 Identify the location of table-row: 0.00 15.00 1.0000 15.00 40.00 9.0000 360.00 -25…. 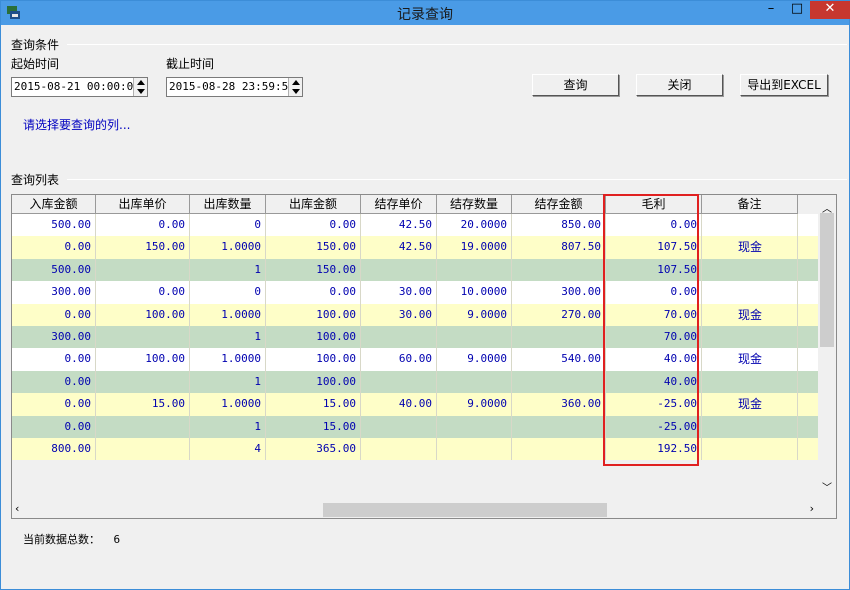
(415, 404).